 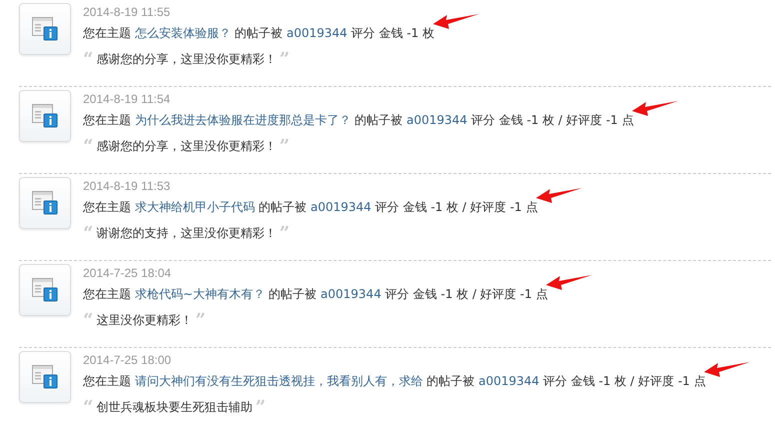 What do you see at coordinates (199, 294) in the screenshot?
I see `topic-link: 求枪代码~大神有木有？` at bounding box center [199, 294].